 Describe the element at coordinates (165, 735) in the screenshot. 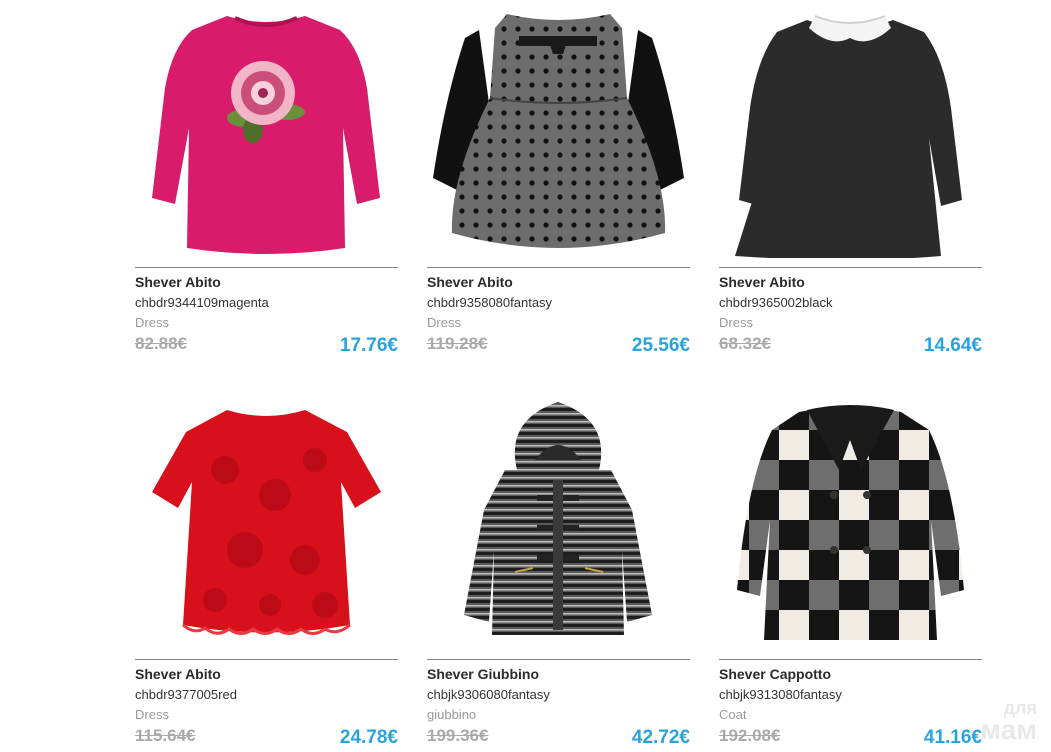

I see `old-price: 115.64€` at that location.